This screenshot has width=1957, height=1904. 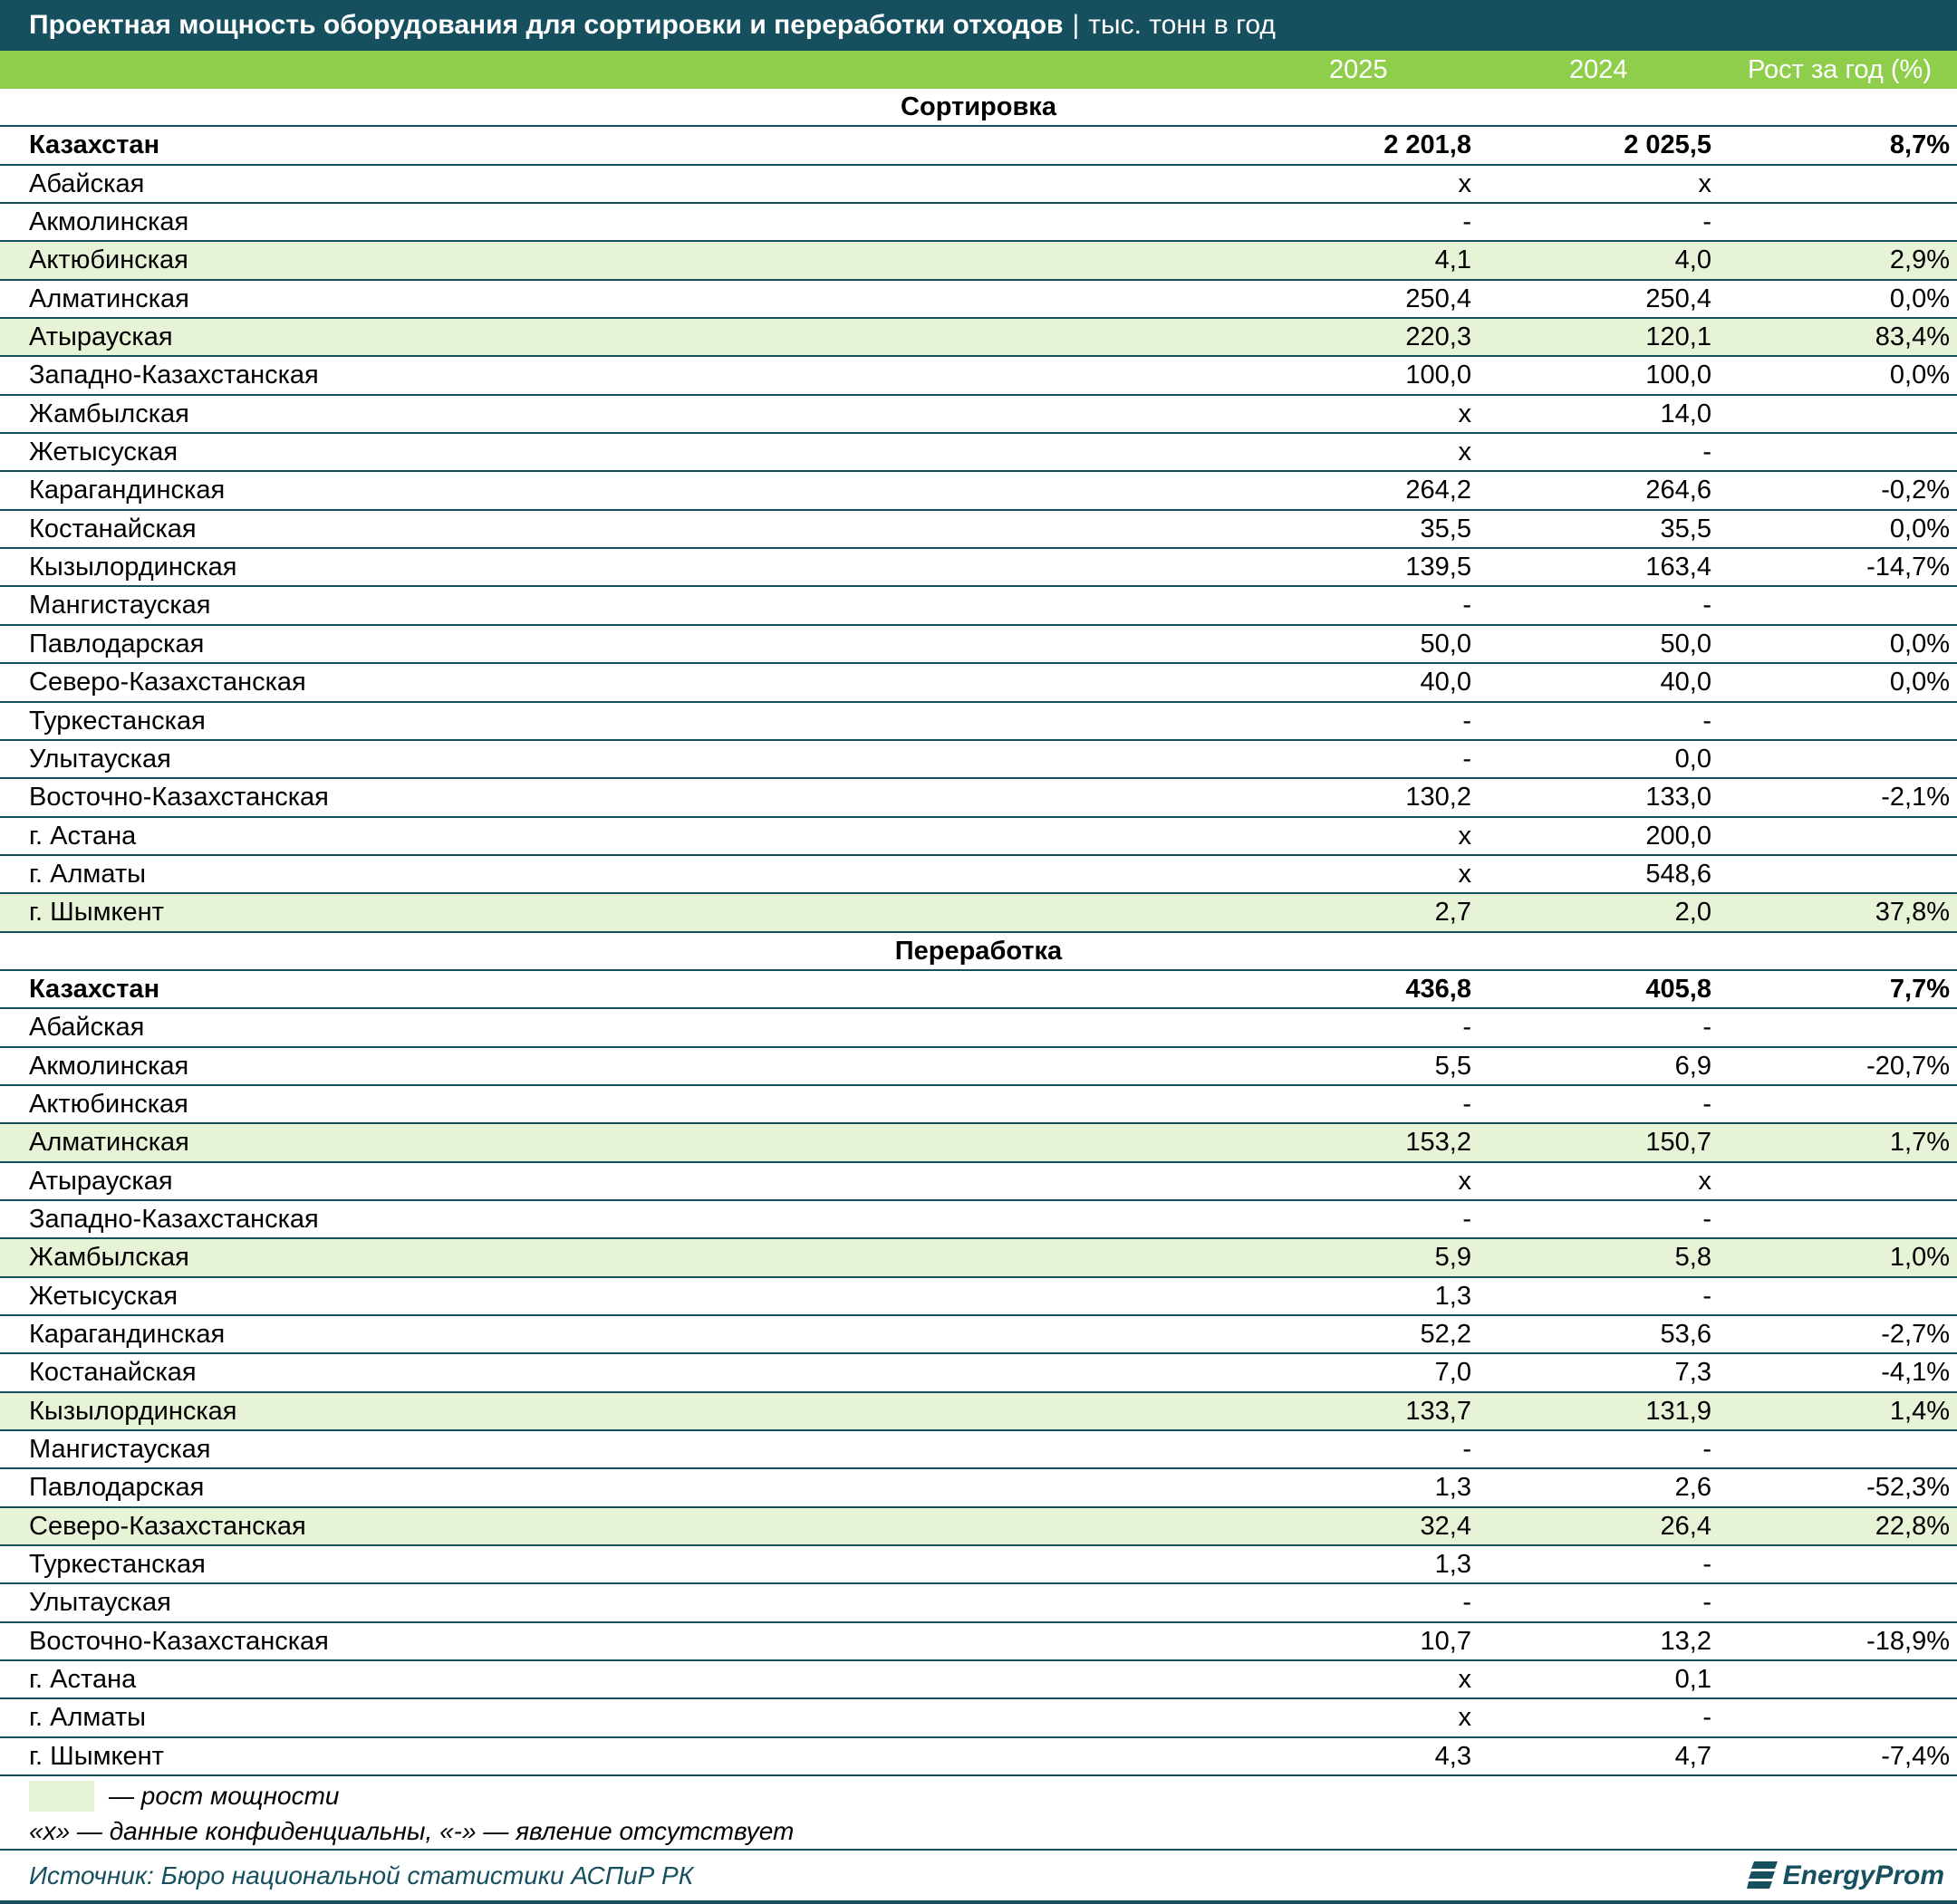 I want to click on column-header-2024: 2024, so click(x=1599, y=70).